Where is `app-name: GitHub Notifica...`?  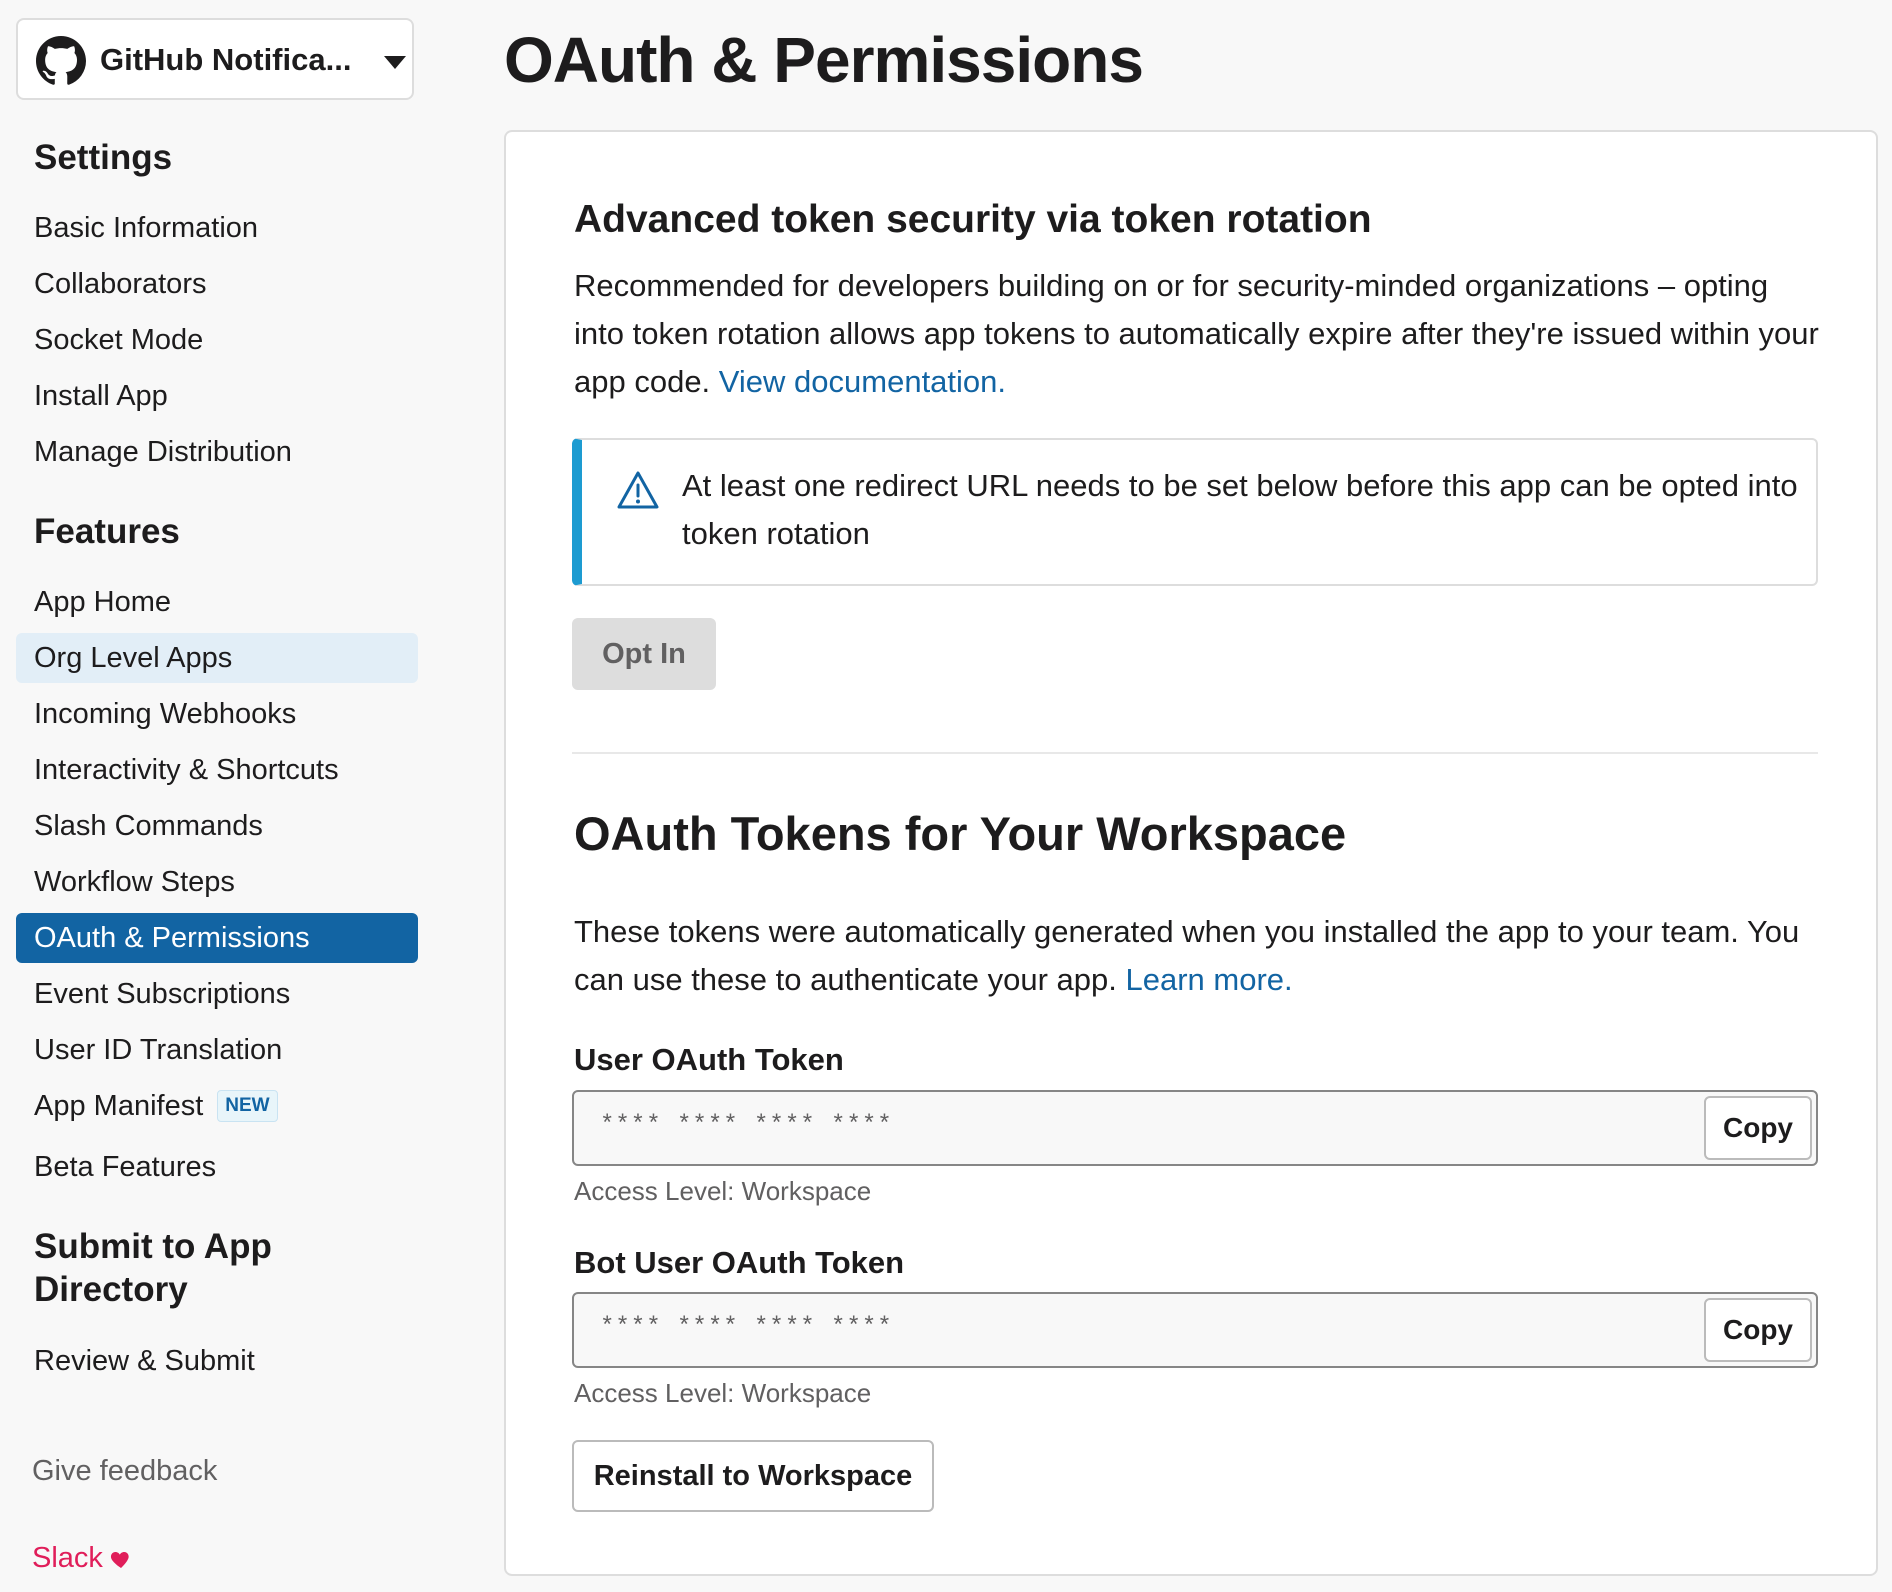 app-name: GitHub Notifica... is located at coordinates (226, 59).